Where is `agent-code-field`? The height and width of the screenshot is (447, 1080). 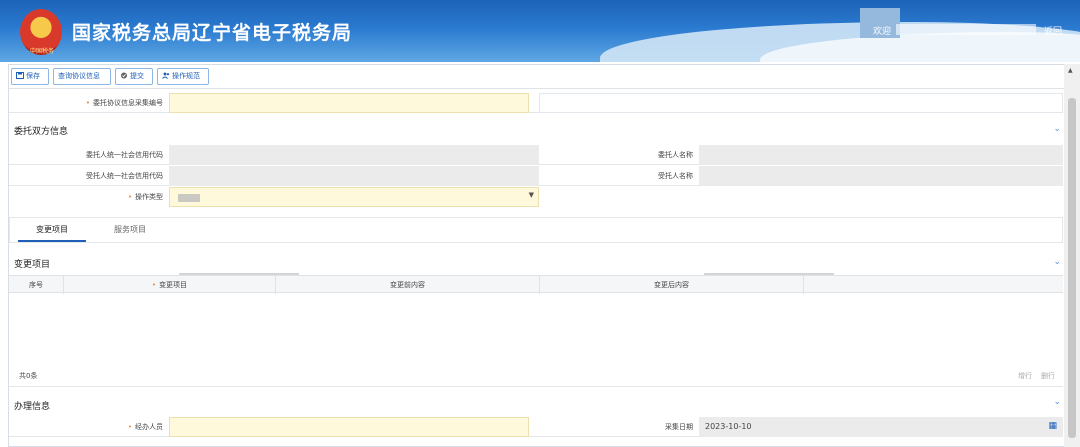
agent-code-field is located at coordinates (354, 176).